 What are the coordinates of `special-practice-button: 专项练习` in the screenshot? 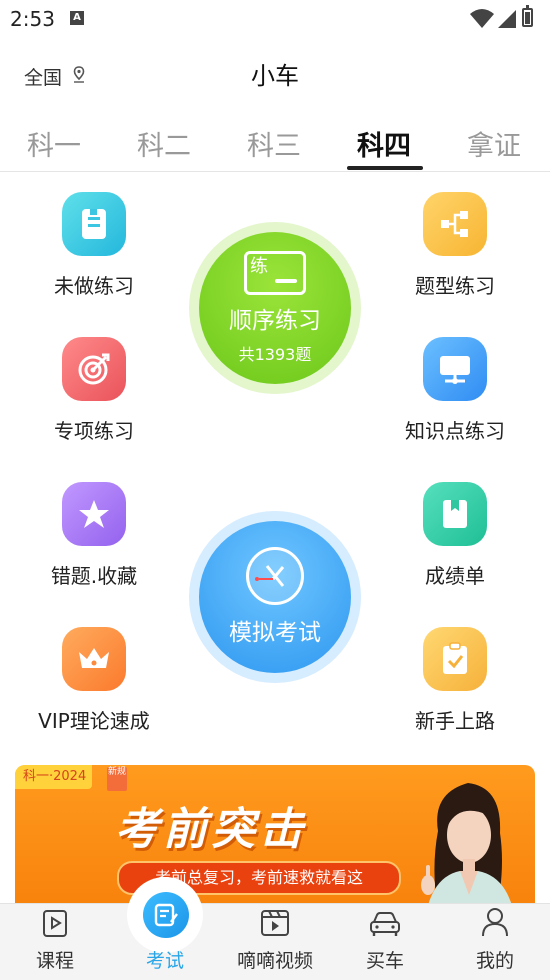 It's located at (94, 390).